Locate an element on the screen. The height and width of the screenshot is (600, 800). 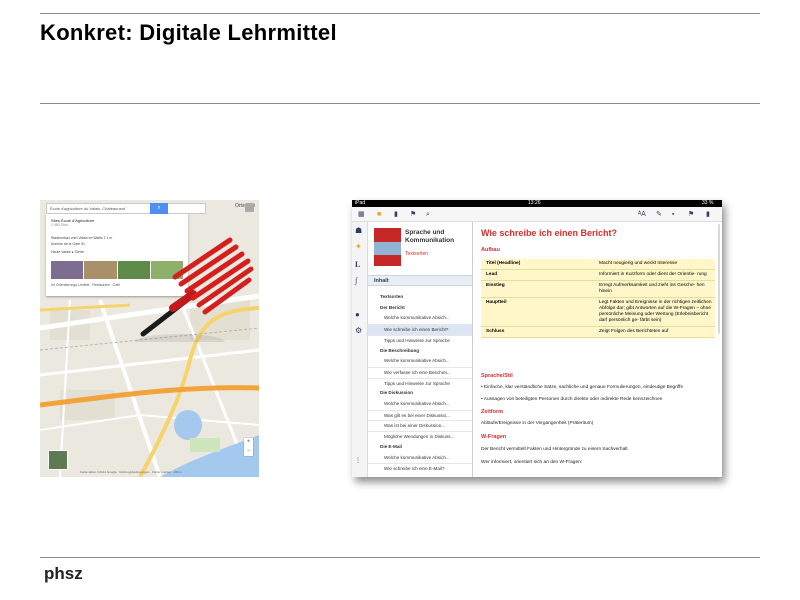
toc-section: Die Diskussion is located at coordinates (420, 393).